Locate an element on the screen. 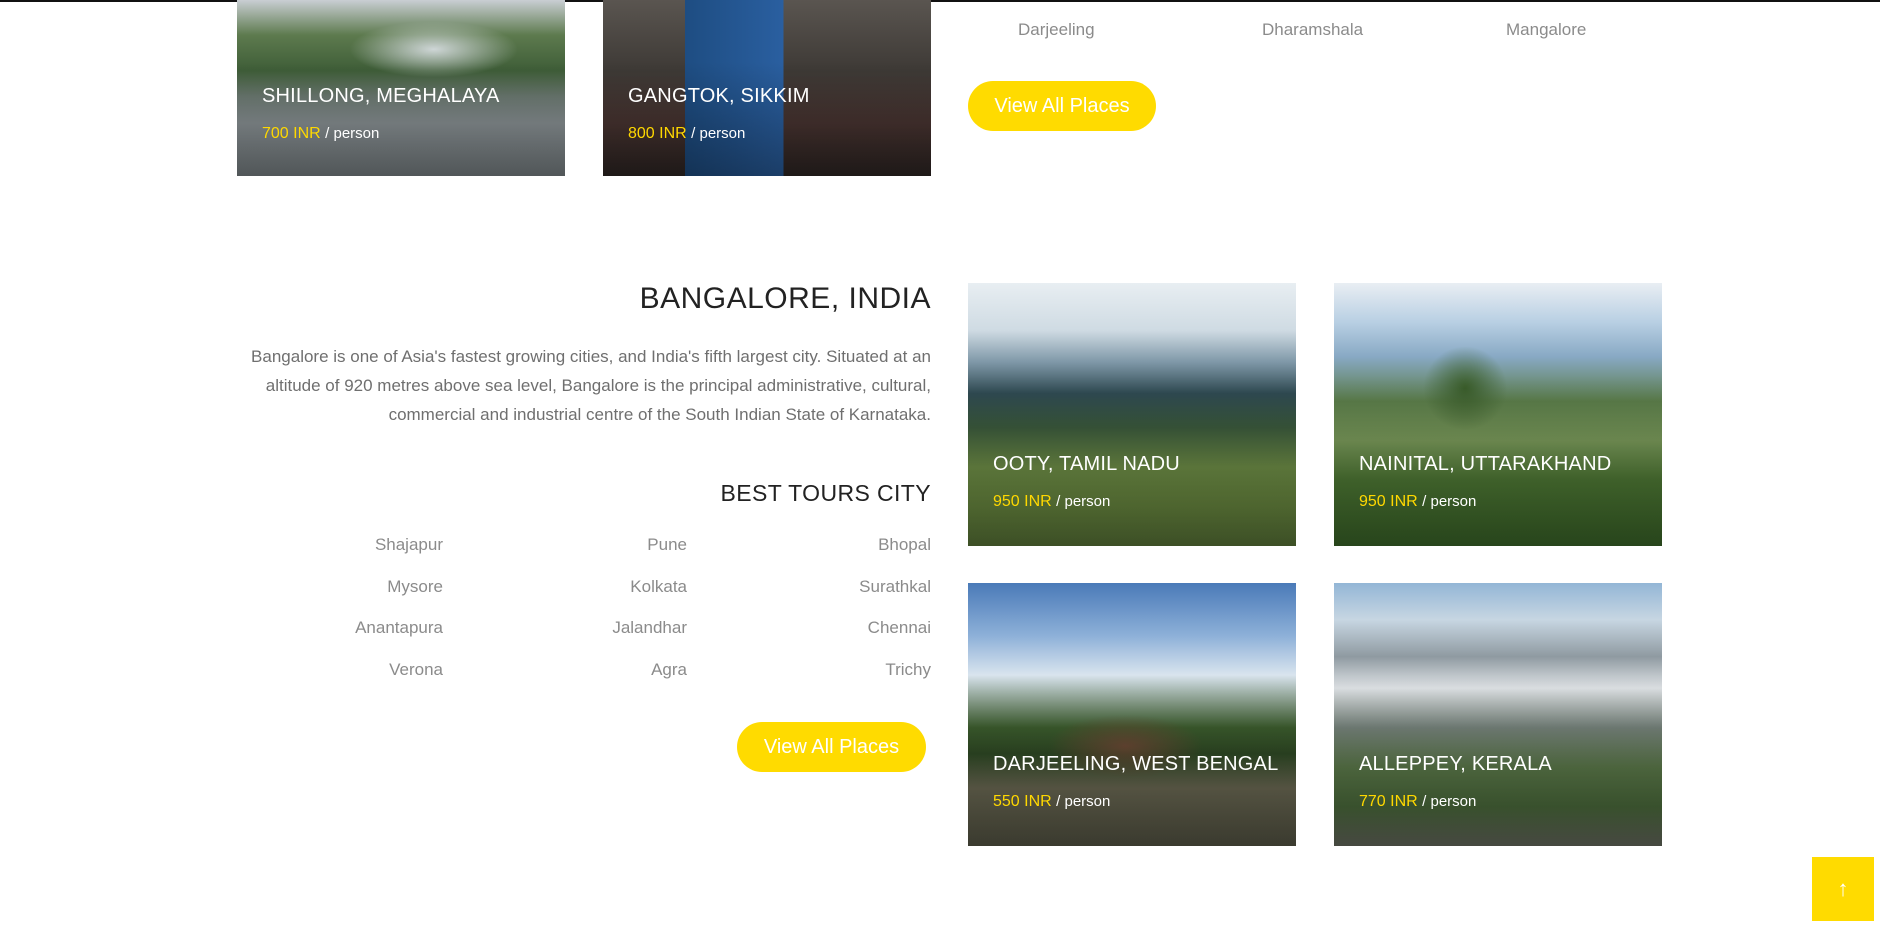 The image size is (1880, 935). card-title: GANGTOK, SIKKIM is located at coordinates (719, 96).